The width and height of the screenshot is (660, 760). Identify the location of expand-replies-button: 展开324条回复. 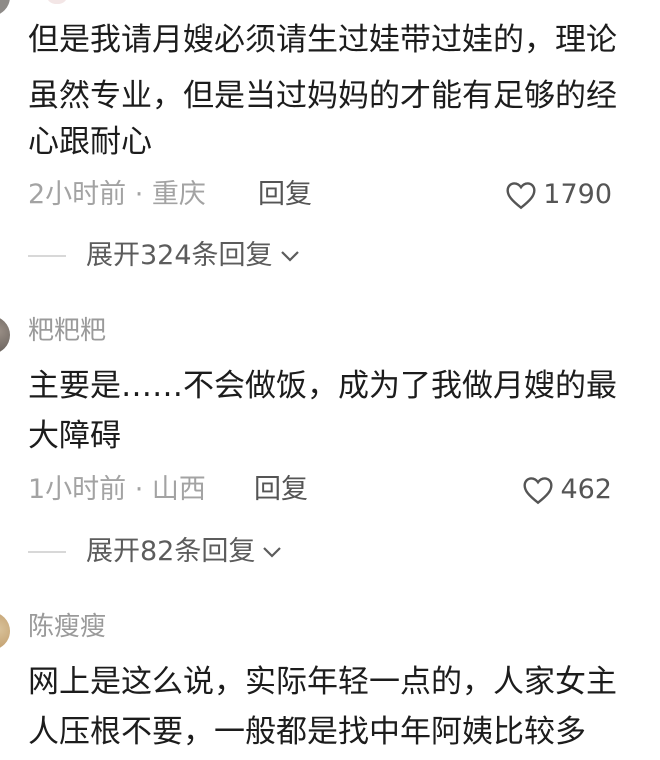
(164, 256).